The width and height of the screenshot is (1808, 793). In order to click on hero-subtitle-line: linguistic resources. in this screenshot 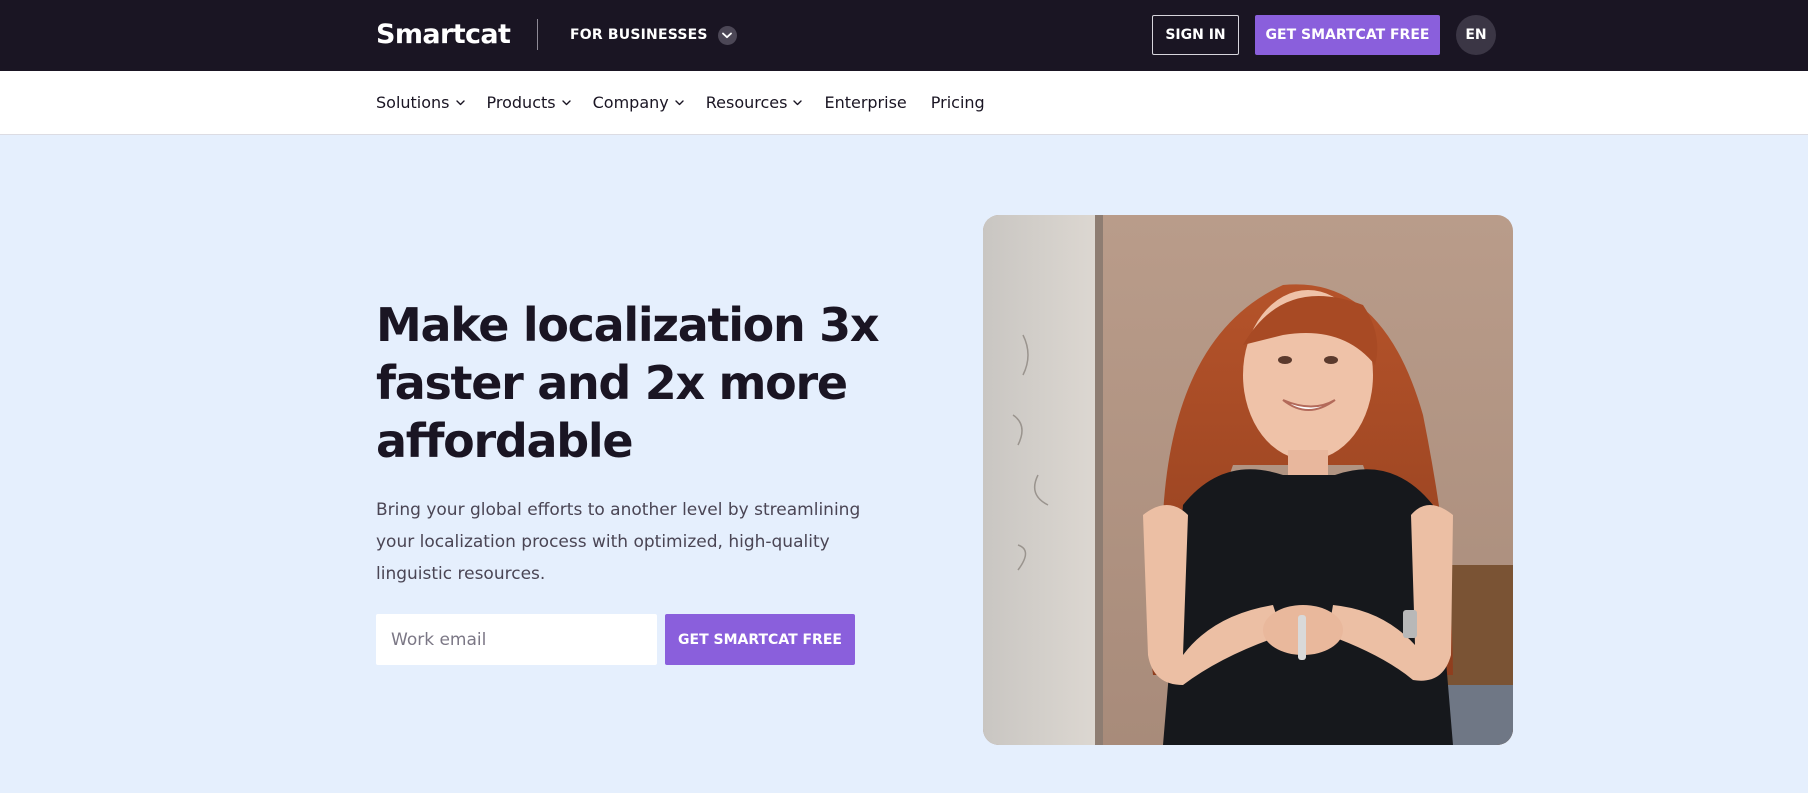, I will do `click(461, 574)`.